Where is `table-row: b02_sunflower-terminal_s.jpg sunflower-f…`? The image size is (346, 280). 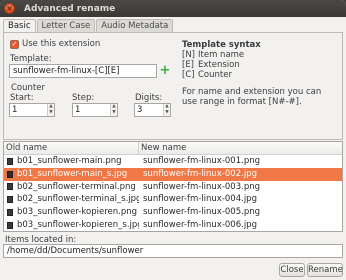
table-row: b02_sunflower-terminal_s.jpg sunflower-f… is located at coordinates (173, 199).